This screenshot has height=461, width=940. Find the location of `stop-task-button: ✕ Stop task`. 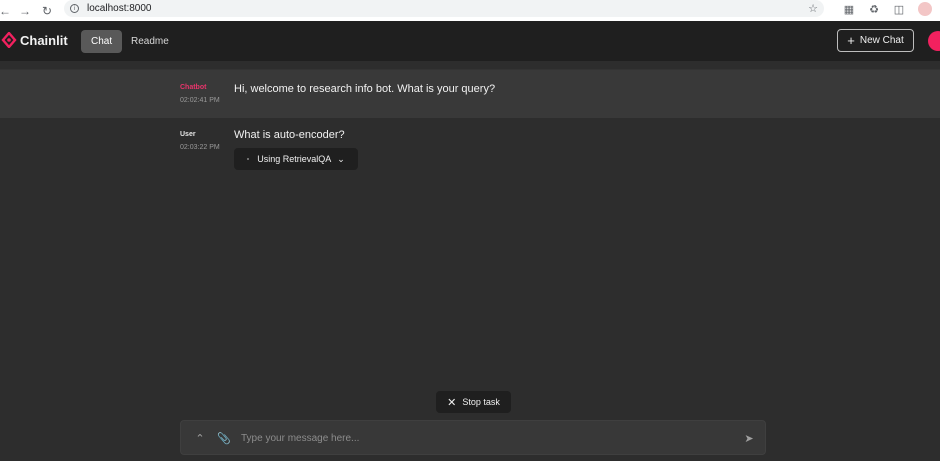

stop-task-button: ✕ Stop task is located at coordinates (473, 402).